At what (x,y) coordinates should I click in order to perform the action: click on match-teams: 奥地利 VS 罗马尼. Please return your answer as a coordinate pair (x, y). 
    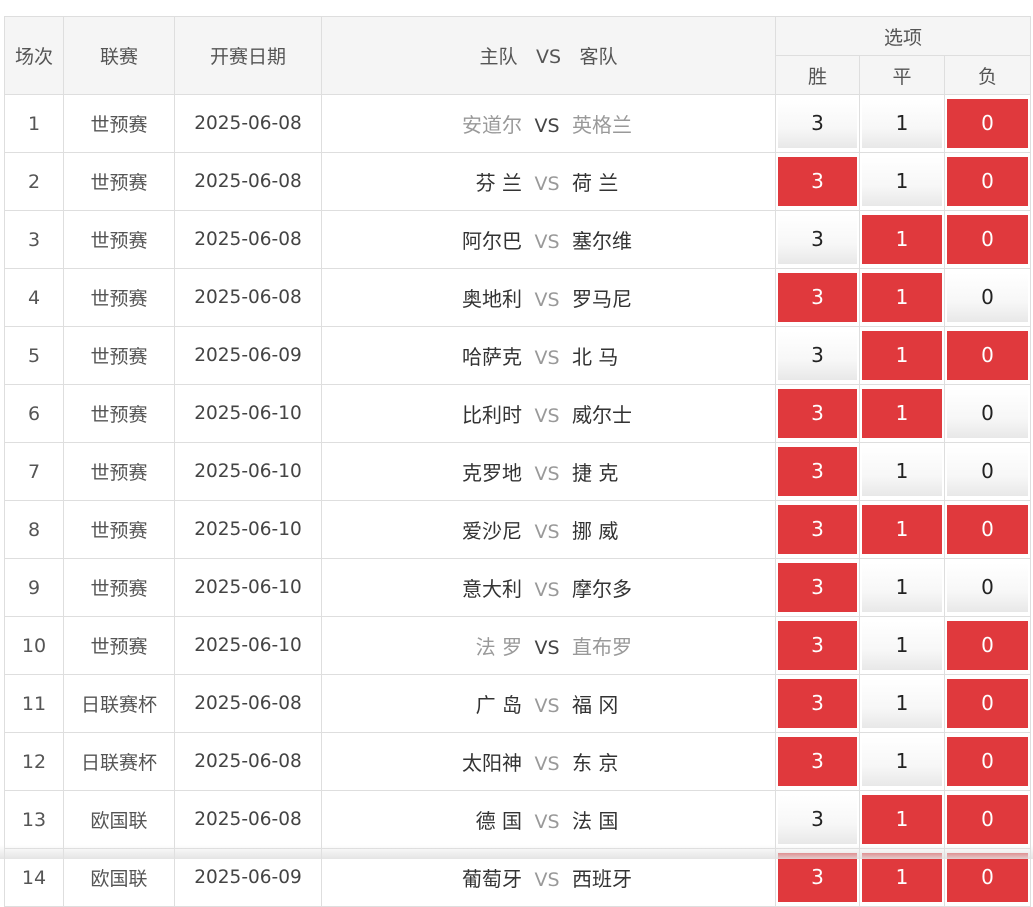
    Looking at the image, I should click on (548, 297).